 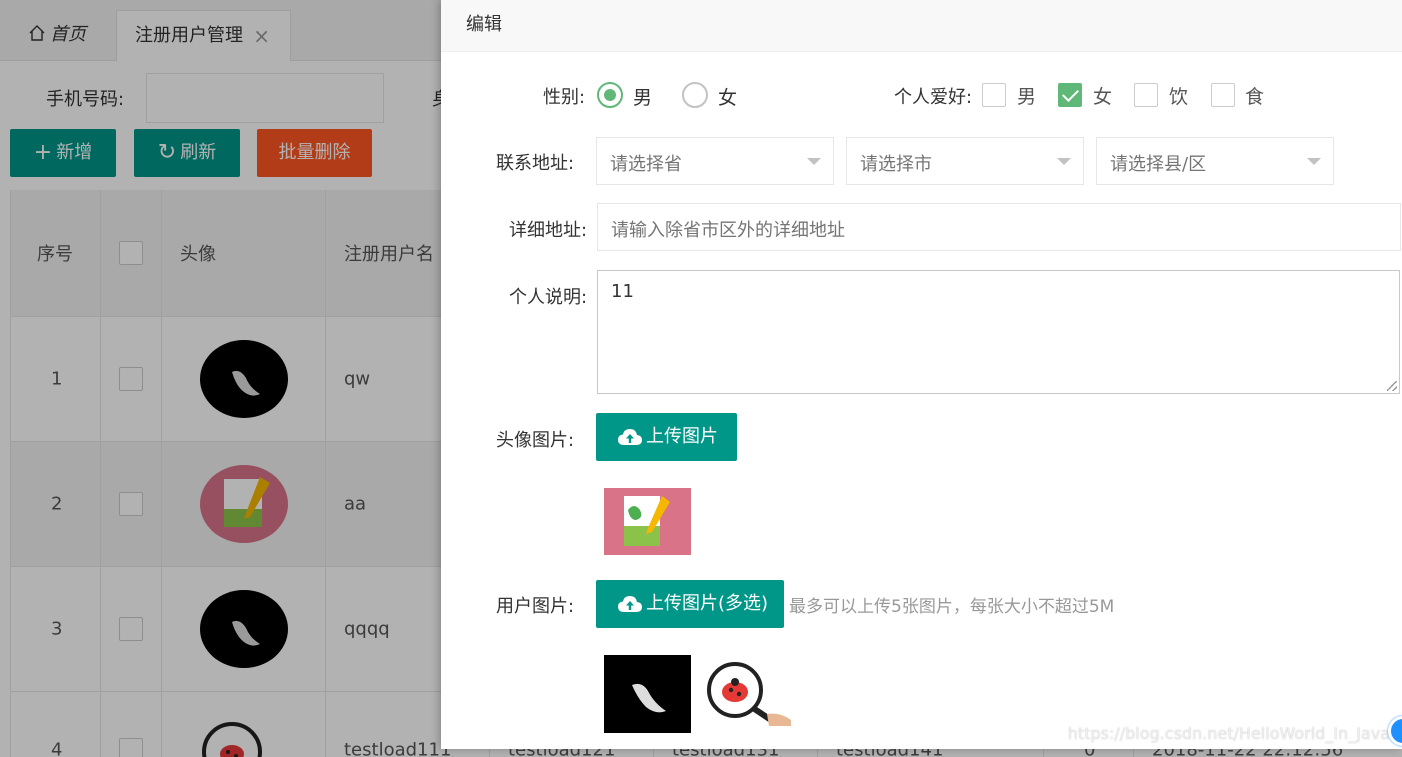 What do you see at coordinates (707, 603) in the screenshot?
I see `user-images-upload-label: 上传图片(多选)` at bounding box center [707, 603].